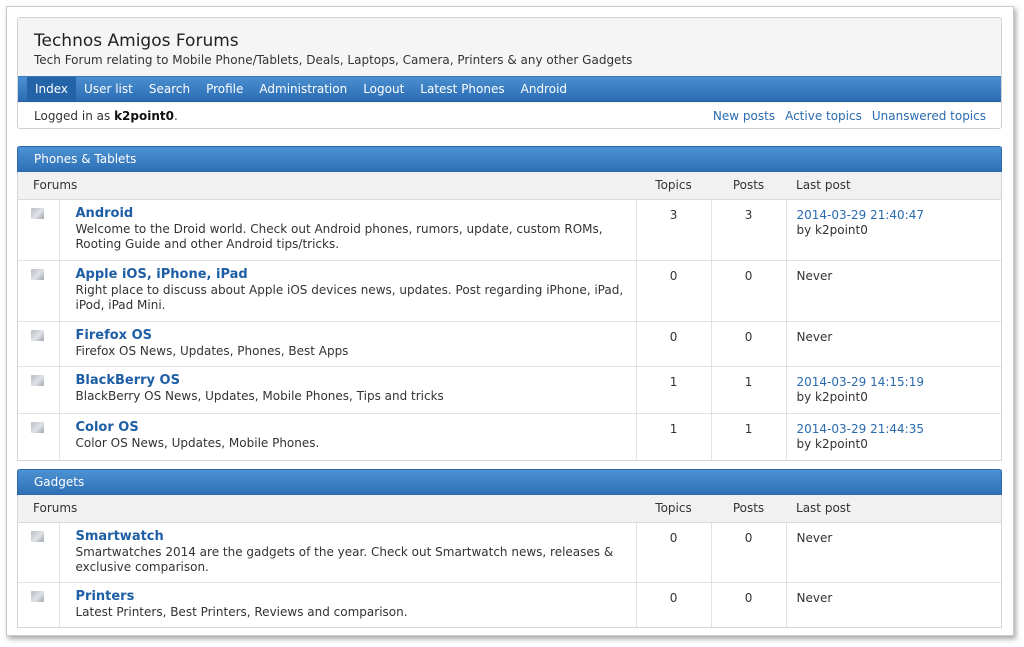  I want to click on forum-link-color-os: Color OS, so click(107, 427).